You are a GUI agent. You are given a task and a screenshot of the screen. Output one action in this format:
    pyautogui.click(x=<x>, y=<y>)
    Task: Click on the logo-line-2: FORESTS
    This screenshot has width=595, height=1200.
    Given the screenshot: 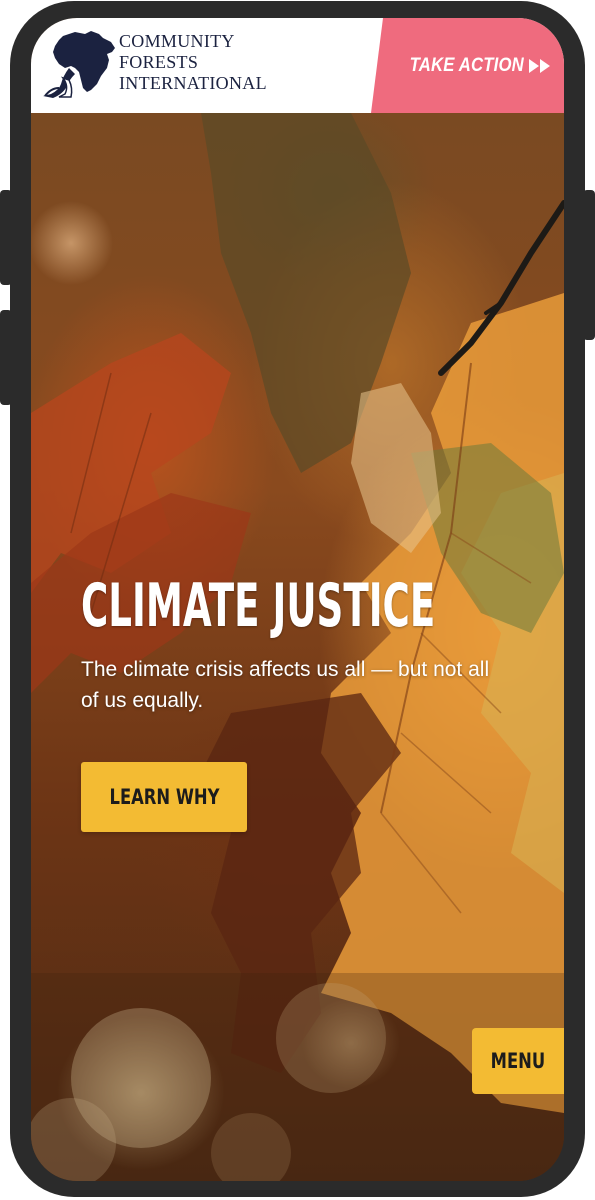 What is the action you would take?
    pyautogui.click(x=159, y=62)
    